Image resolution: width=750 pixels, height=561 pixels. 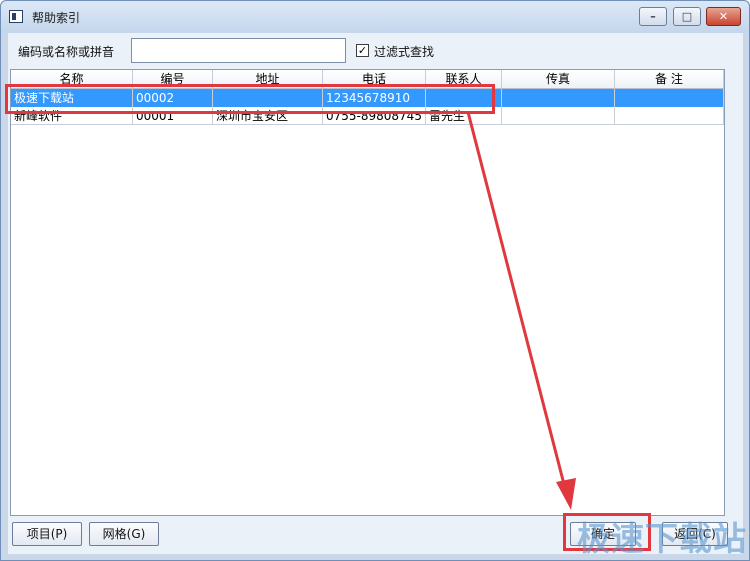 I want to click on watermark-text: 极速下载站, so click(x=662, y=538).